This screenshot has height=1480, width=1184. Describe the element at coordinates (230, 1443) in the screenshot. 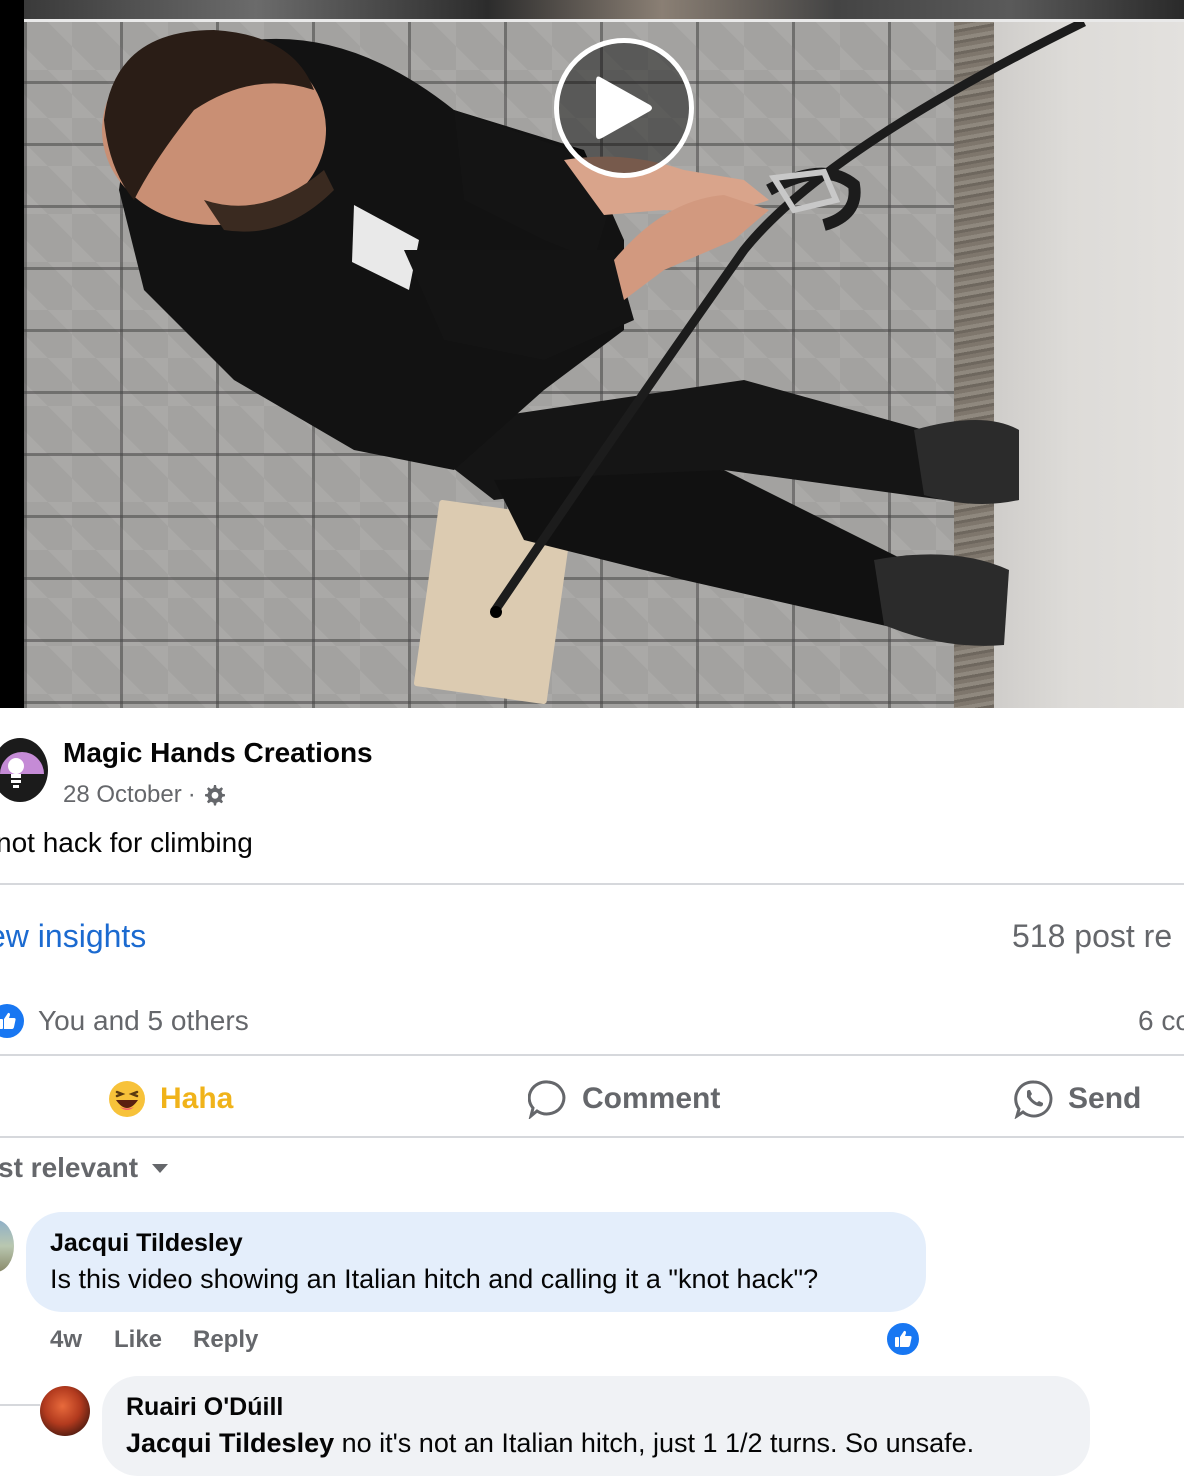

I see `reply-mention: Jacqui Tildesley` at that location.